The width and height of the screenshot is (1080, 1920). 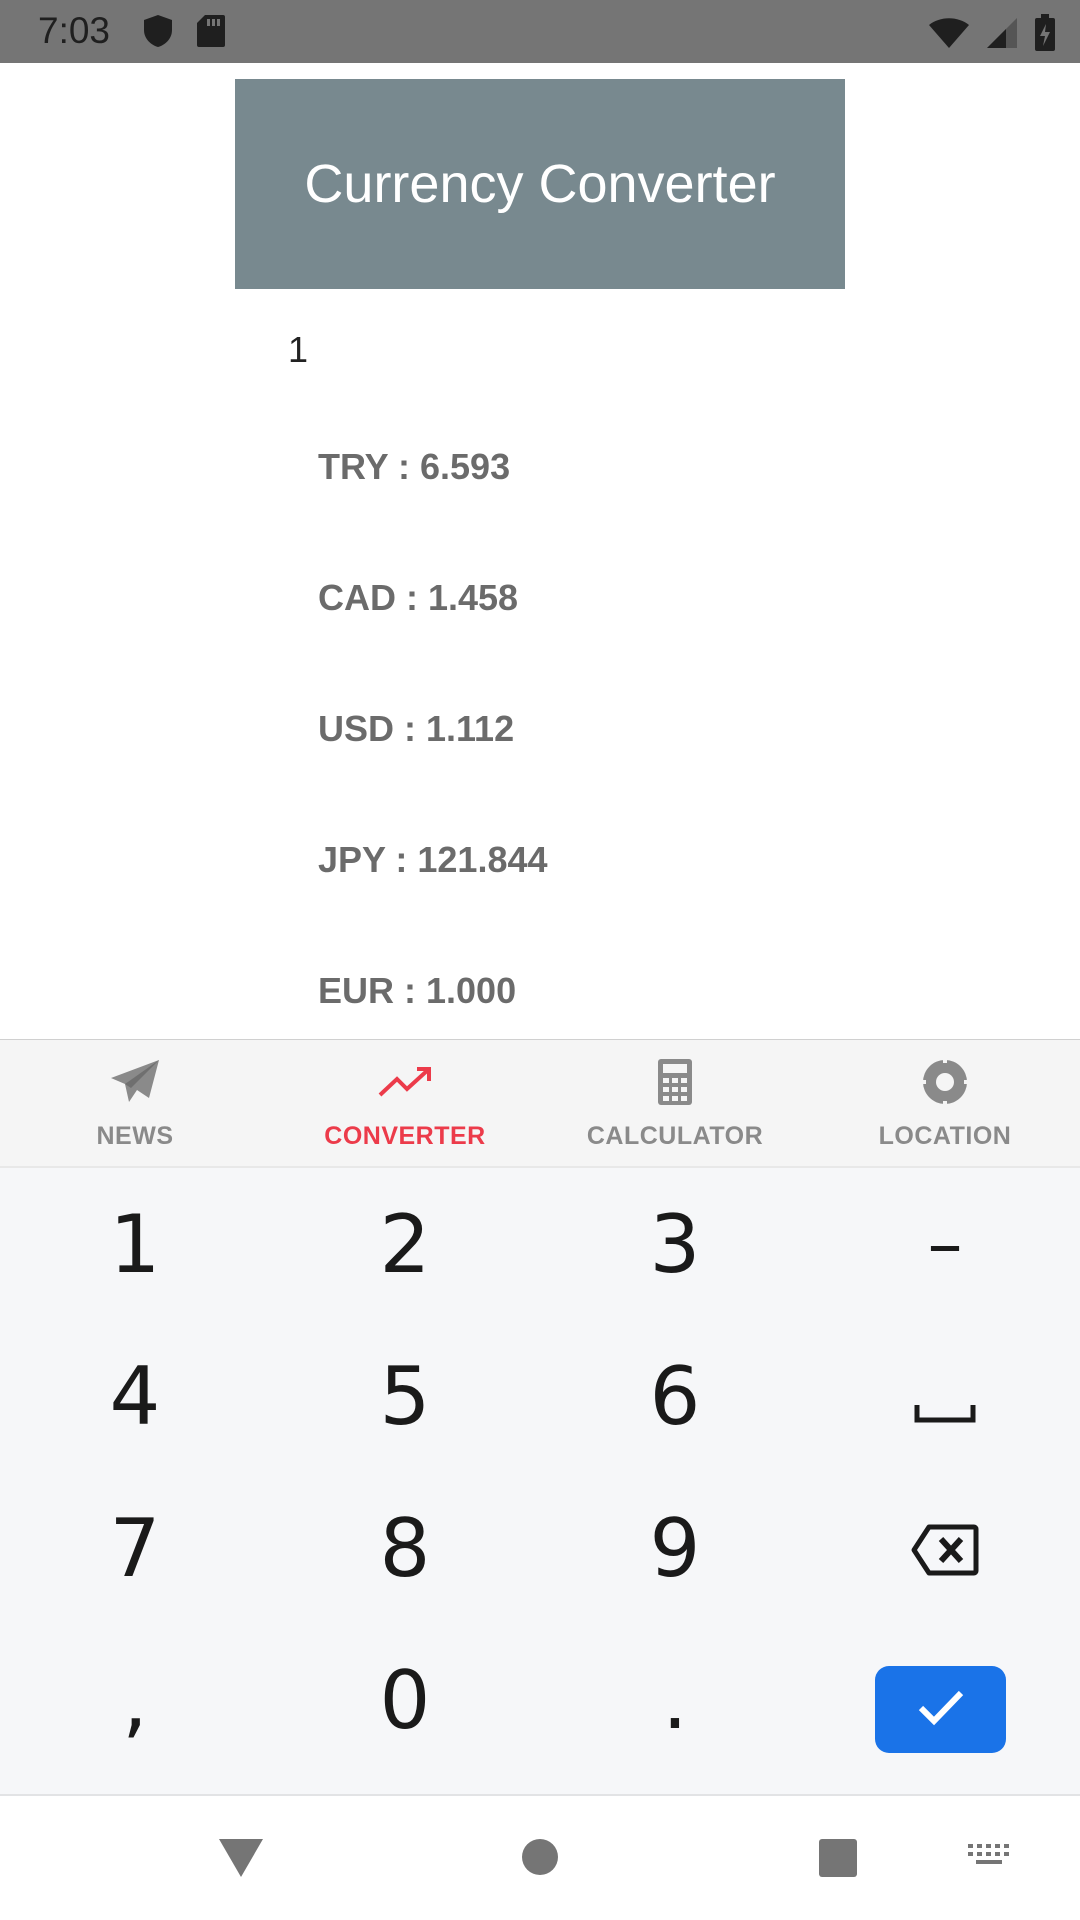 I want to click on key-2: 2, so click(x=405, y=1244).